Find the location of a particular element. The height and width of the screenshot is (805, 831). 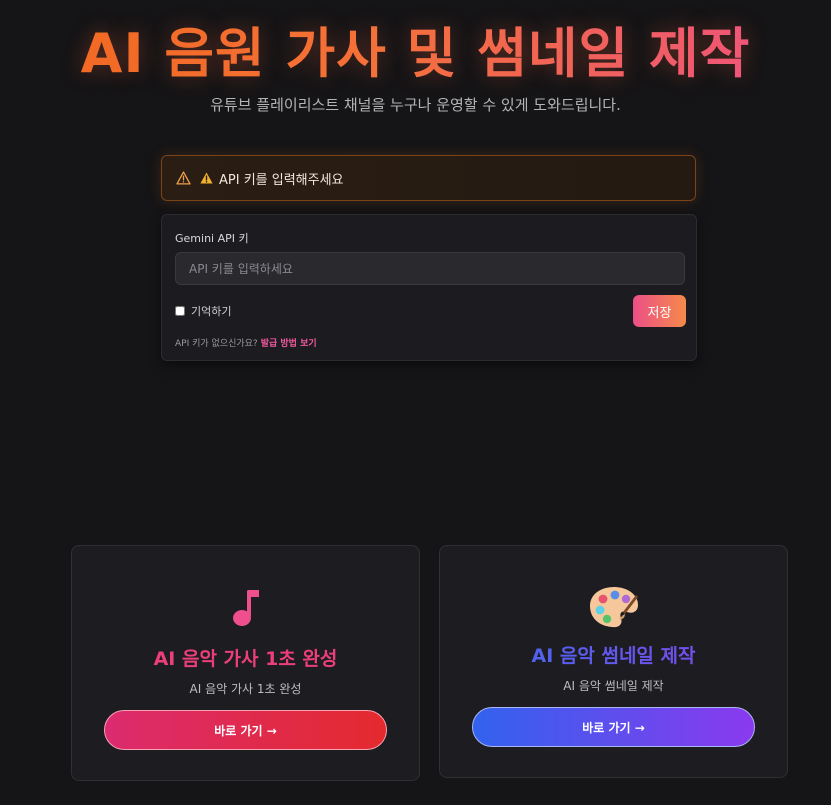

api-key-hint: API 키가 없으신가요? 발급 방법 보기 is located at coordinates (246, 342).